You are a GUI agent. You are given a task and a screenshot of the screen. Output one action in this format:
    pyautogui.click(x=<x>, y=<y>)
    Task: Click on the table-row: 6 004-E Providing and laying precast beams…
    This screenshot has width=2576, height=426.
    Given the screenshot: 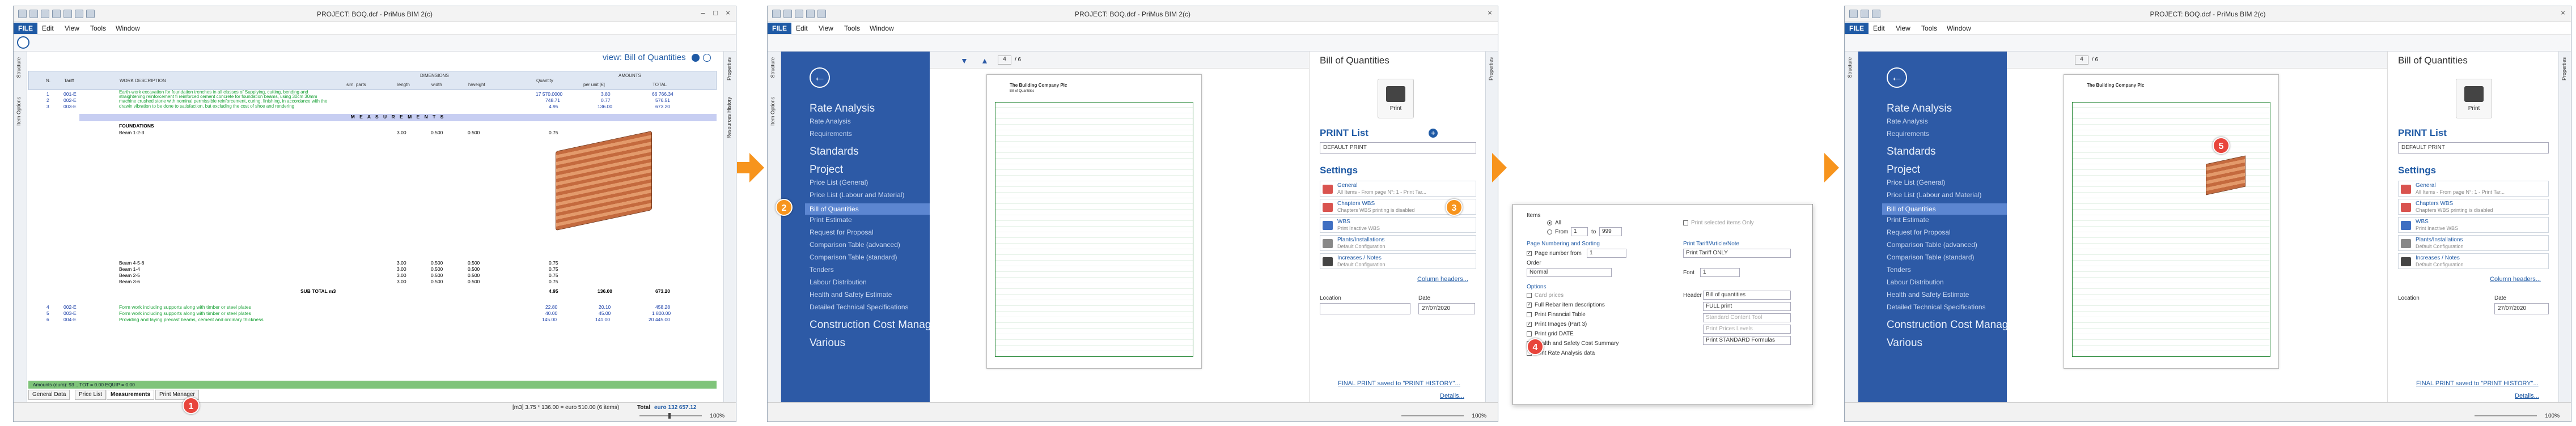 What is the action you would take?
    pyautogui.click(x=373, y=320)
    